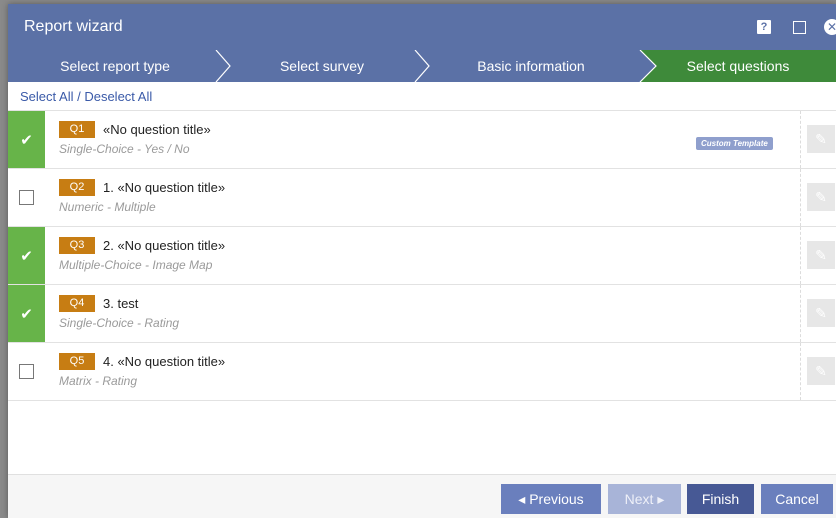  Describe the element at coordinates (77, 129) in the screenshot. I see `question-number-badge: Q1` at that location.